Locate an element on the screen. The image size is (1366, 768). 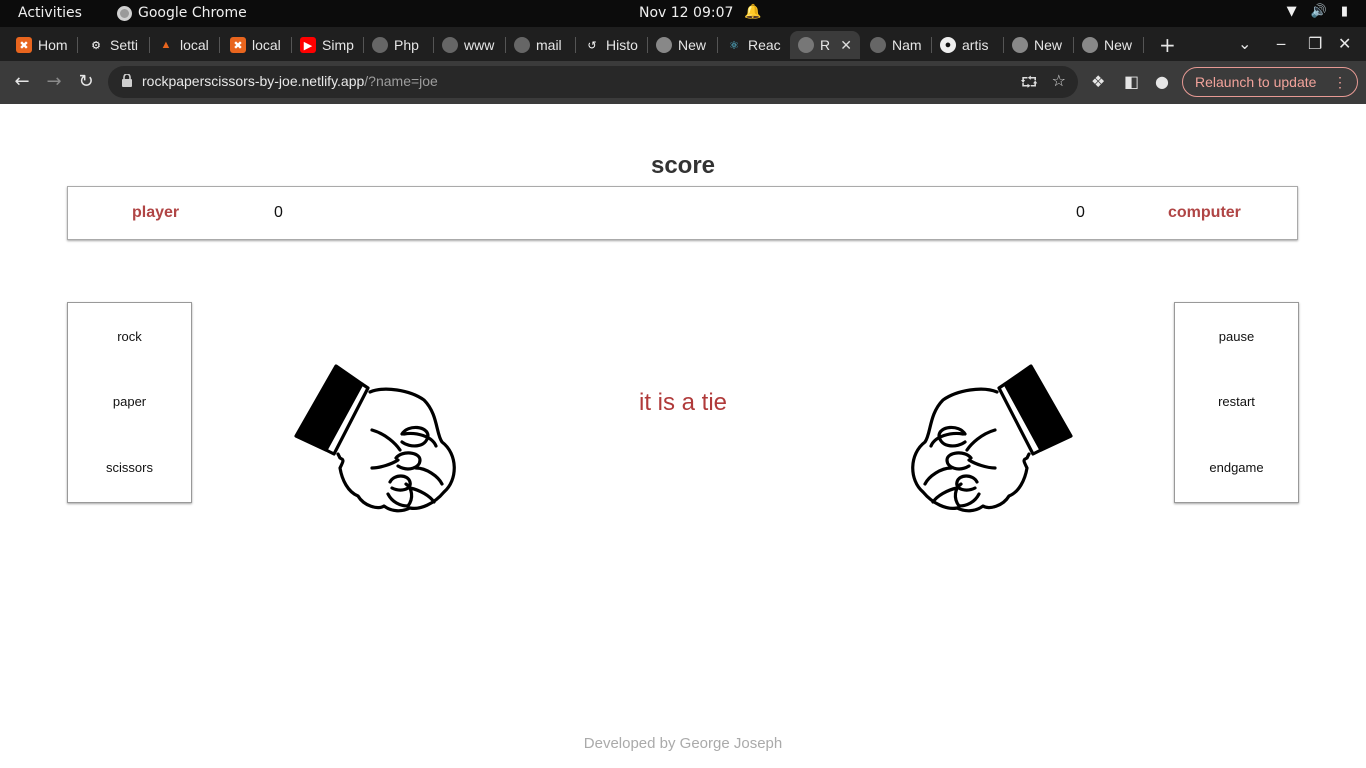
tab-home: ✖ Hom is located at coordinates (43, 45).